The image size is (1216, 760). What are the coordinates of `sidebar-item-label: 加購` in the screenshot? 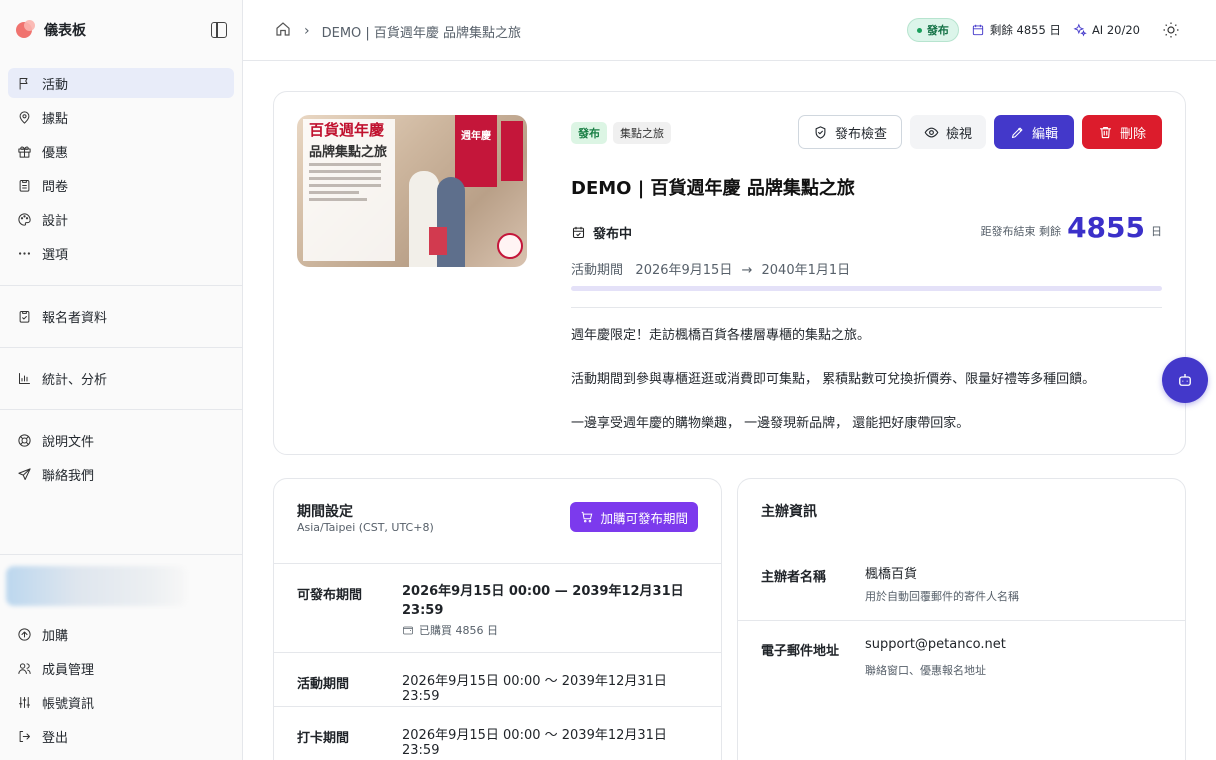 It's located at (55, 636).